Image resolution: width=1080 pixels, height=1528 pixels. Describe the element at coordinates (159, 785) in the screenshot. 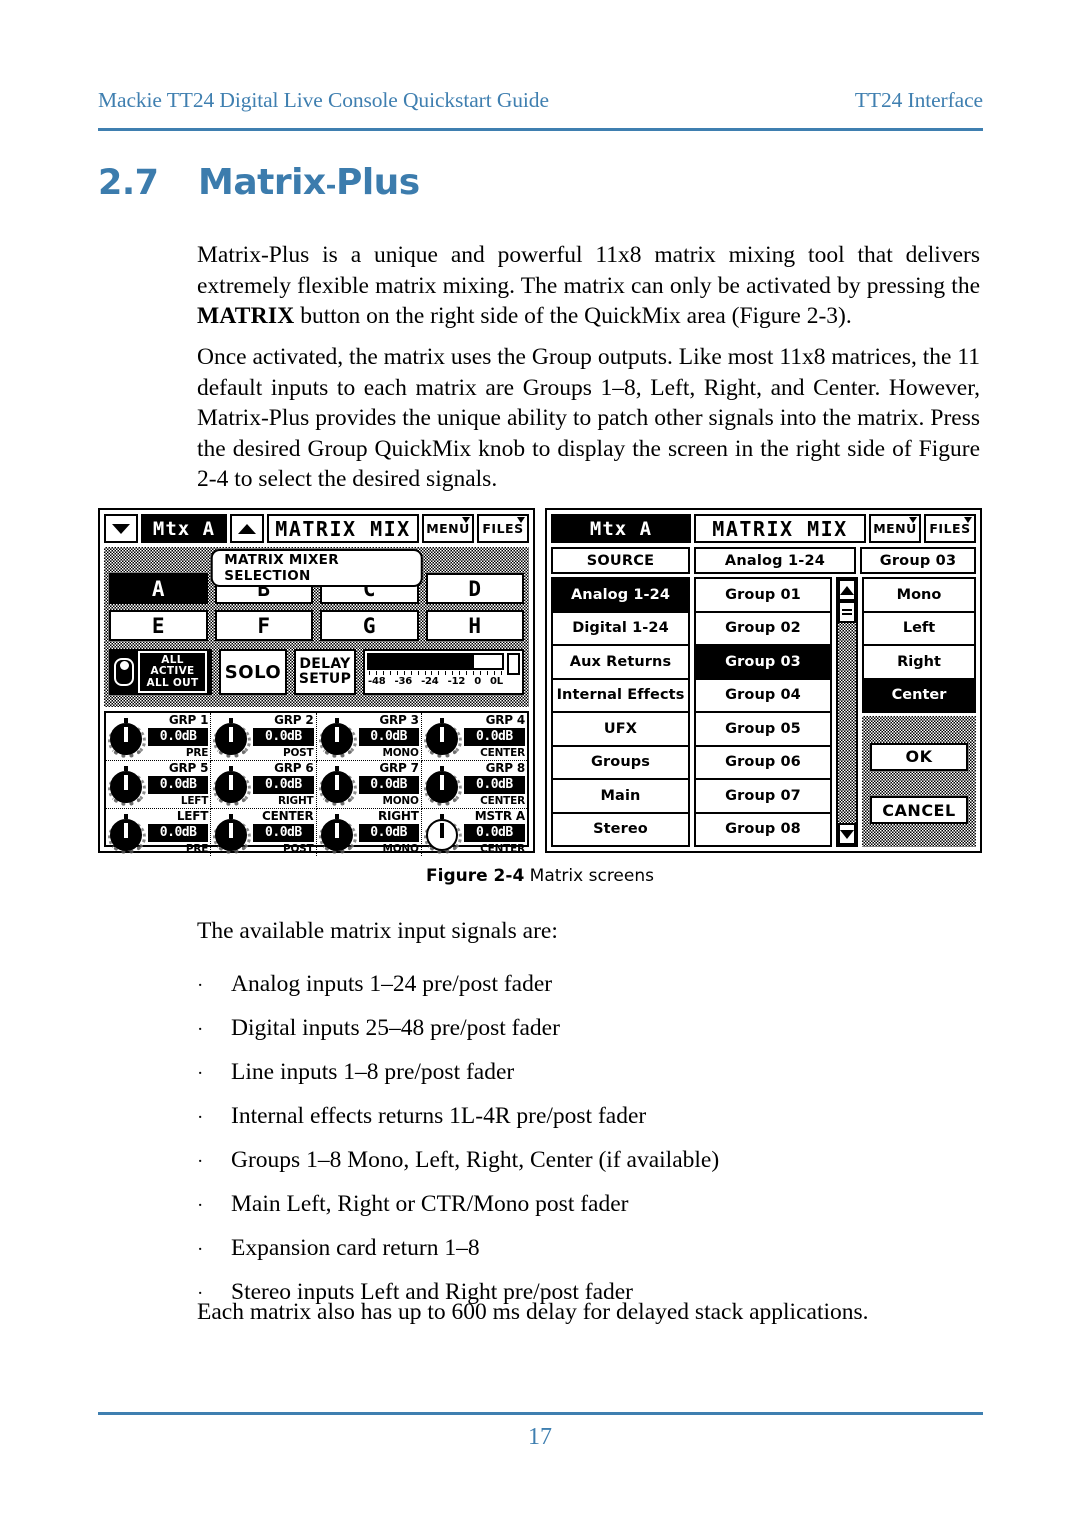

I see `knob-cell-5: GRP 5 0.0dB LEFT` at that location.